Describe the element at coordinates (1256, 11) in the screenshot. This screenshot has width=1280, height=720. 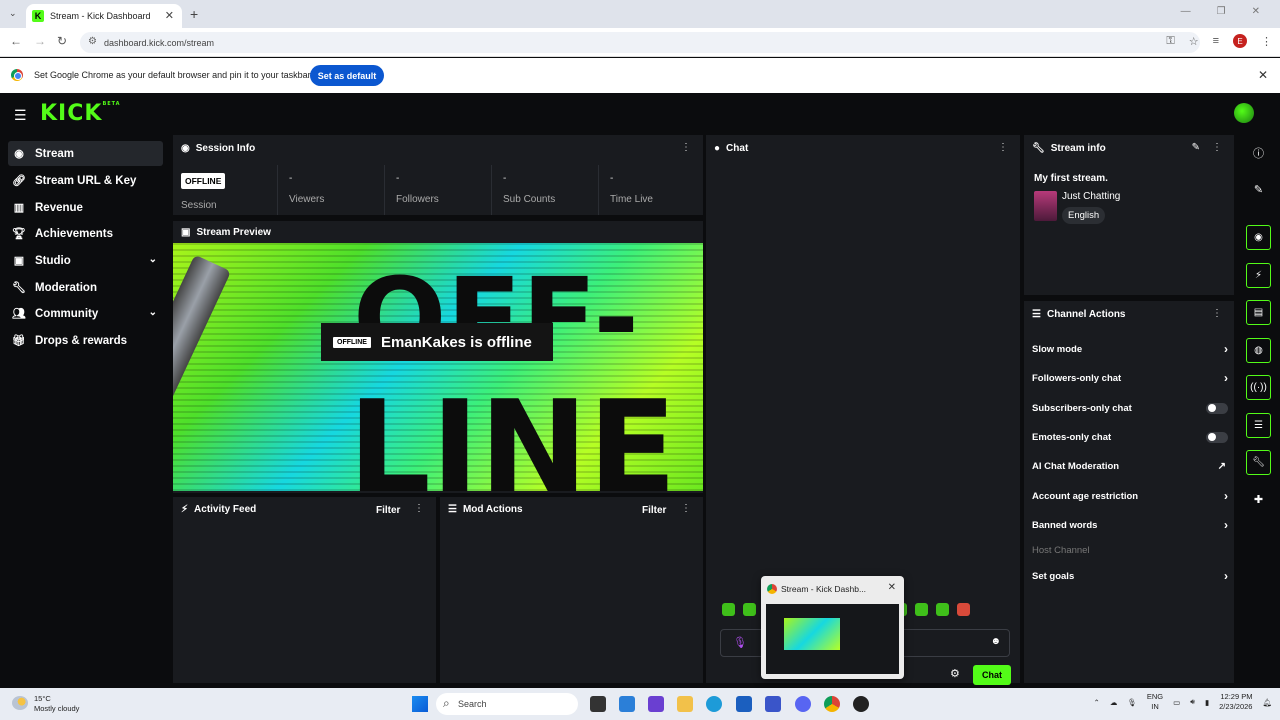
I see `close-window-icon: ✕` at that location.